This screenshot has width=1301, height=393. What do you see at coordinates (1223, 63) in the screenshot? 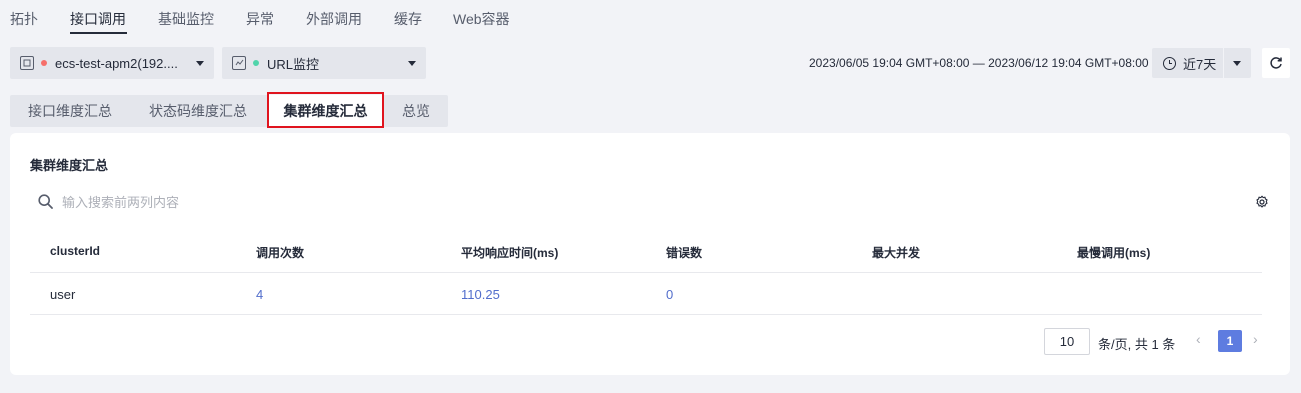
I see `divider` at bounding box center [1223, 63].